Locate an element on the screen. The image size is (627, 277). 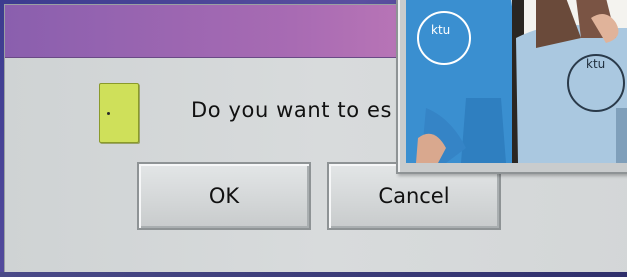
document-icon is located at coordinates (119, 113).